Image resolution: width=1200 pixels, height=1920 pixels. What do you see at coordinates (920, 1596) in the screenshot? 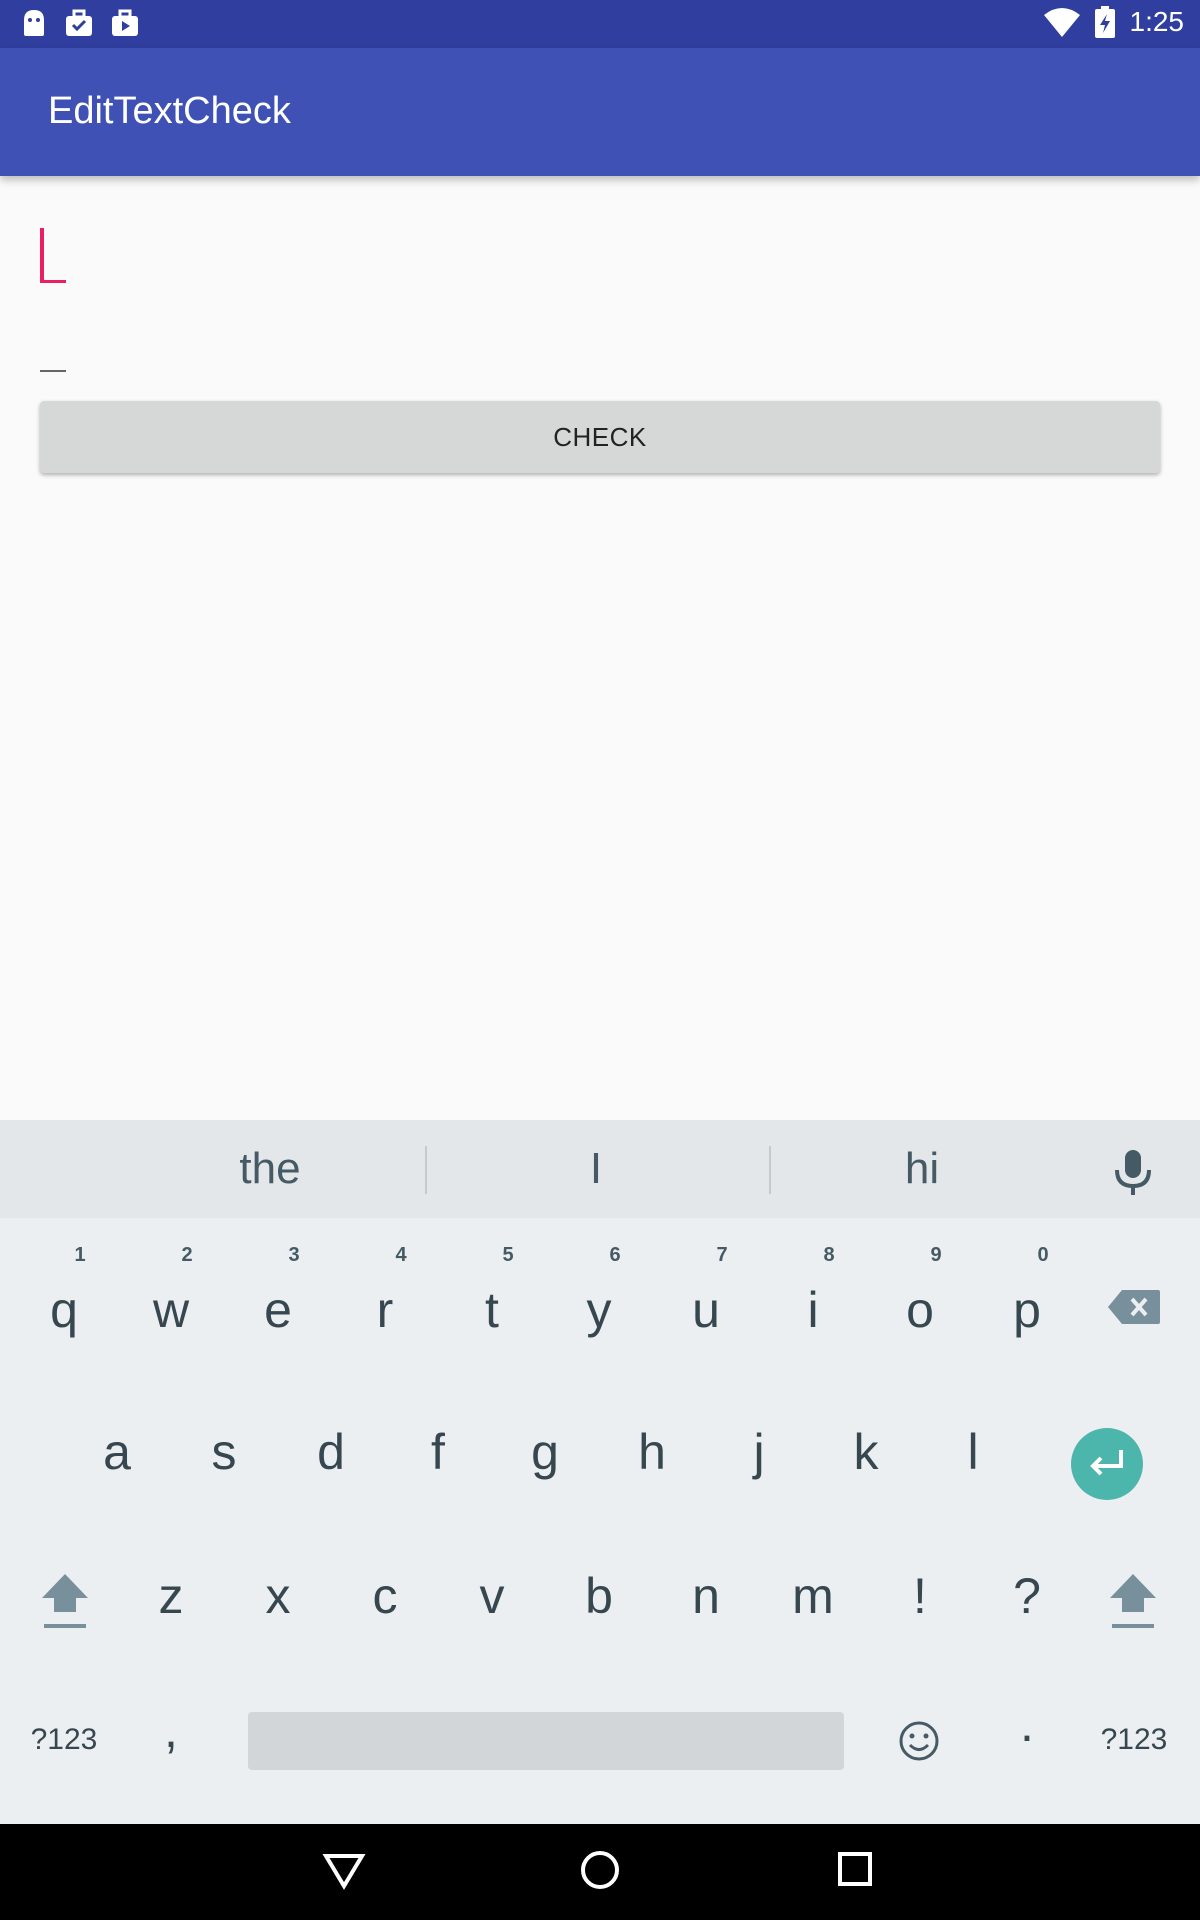
I see `row3-key: !` at bounding box center [920, 1596].